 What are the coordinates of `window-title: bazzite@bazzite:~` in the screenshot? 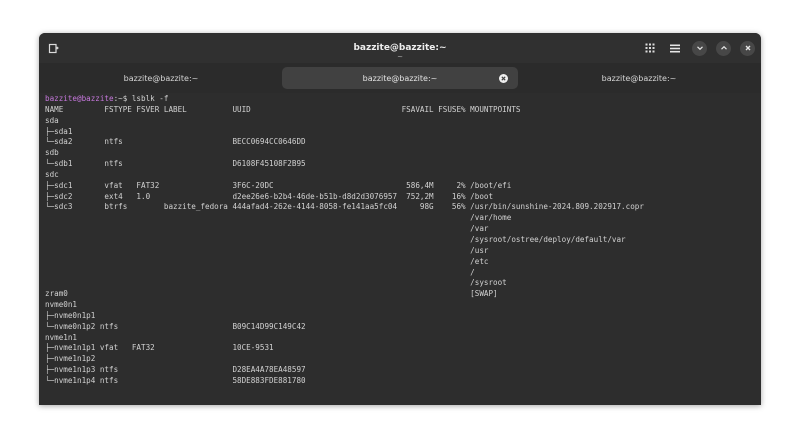 It's located at (400, 48).